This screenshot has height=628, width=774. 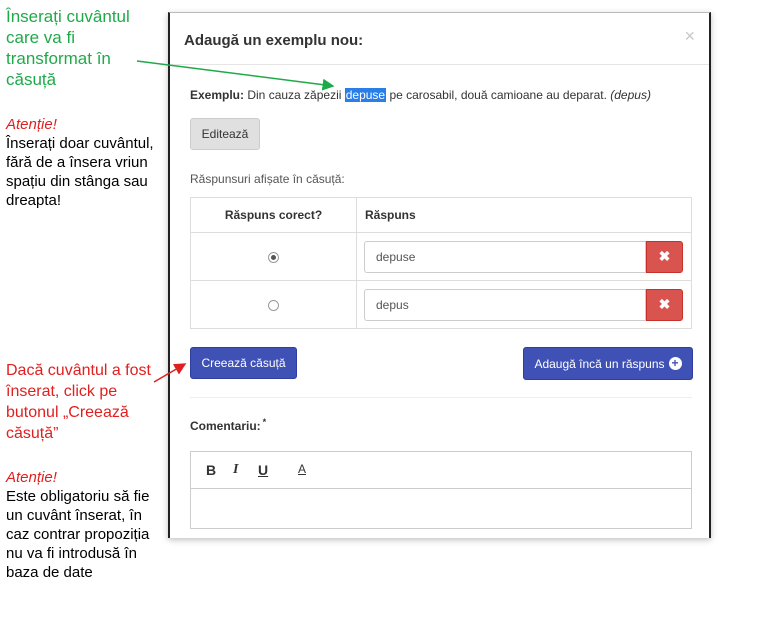 I want to click on comment-editor: B I U A, so click(x=441, y=490).